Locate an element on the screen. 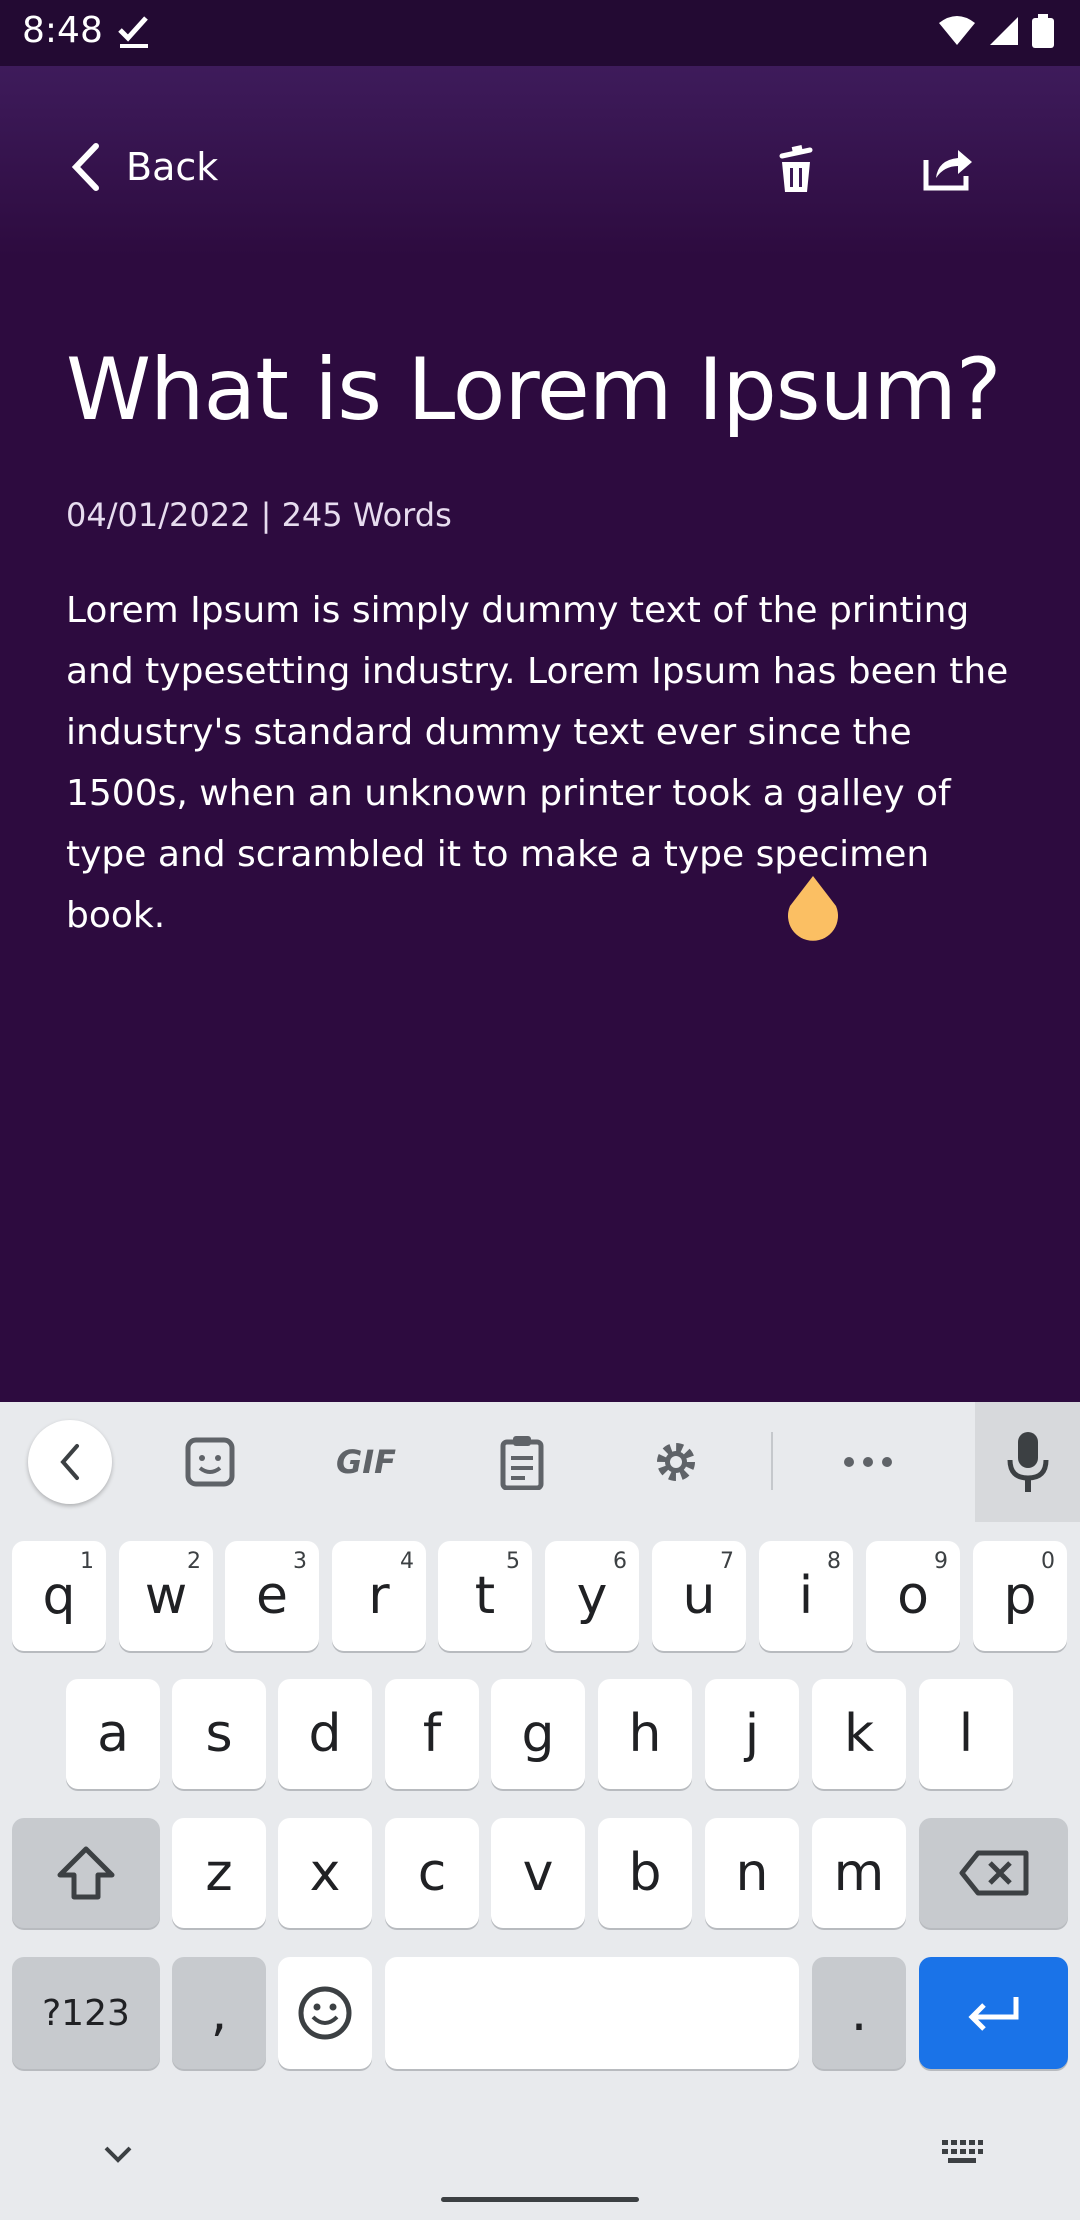  backspace-key is located at coordinates (993, 1873).